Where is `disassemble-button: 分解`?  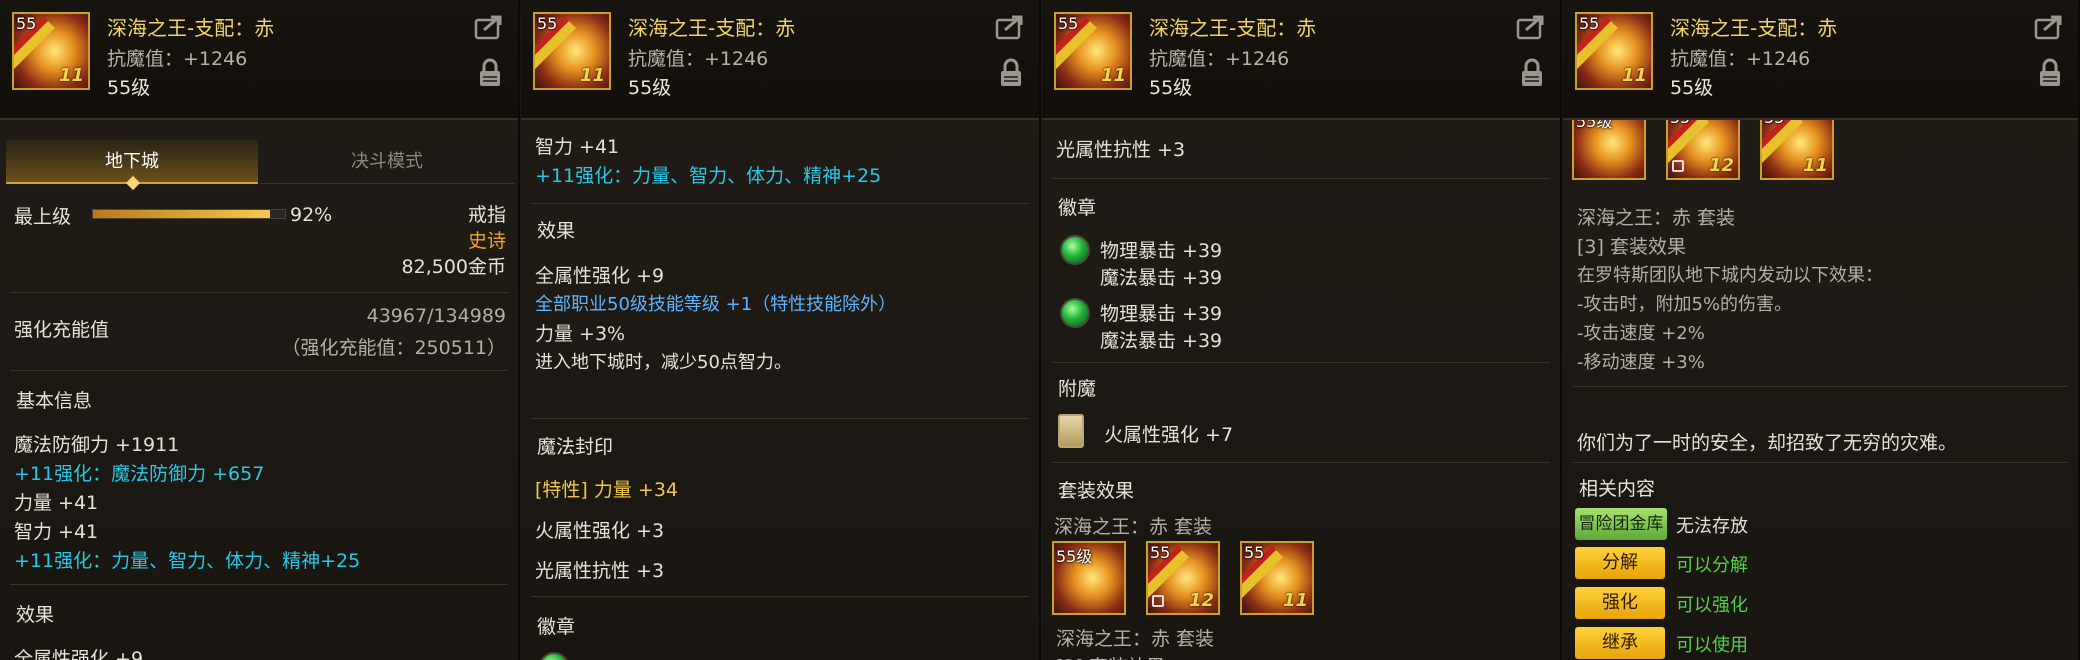
disassemble-button: 分解 is located at coordinates (1620, 563).